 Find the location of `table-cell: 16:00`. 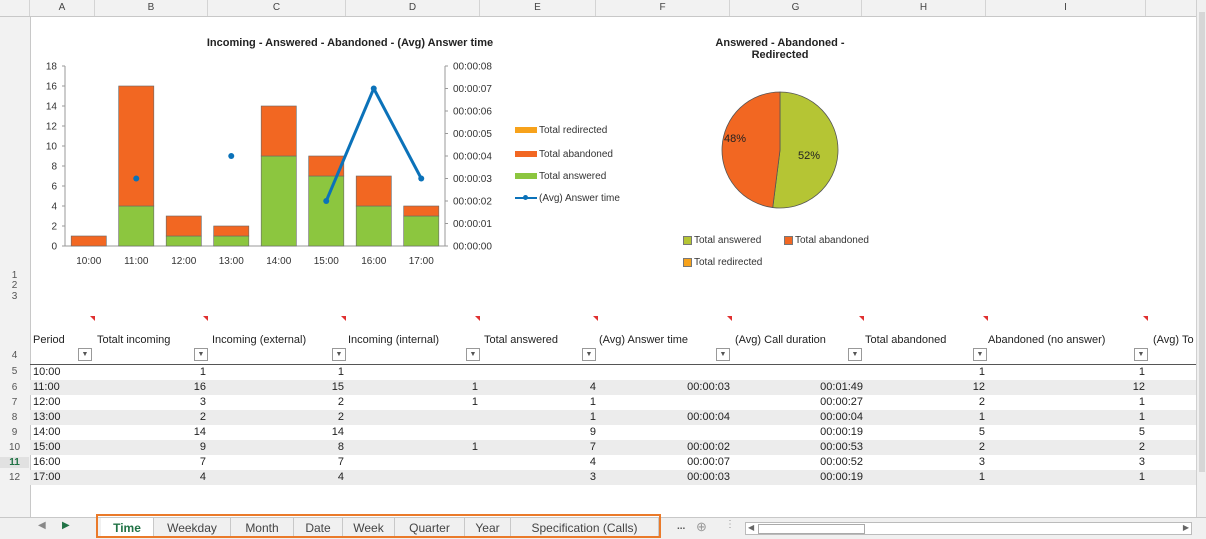

table-cell: 16:00 is located at coordinates (47, 462).